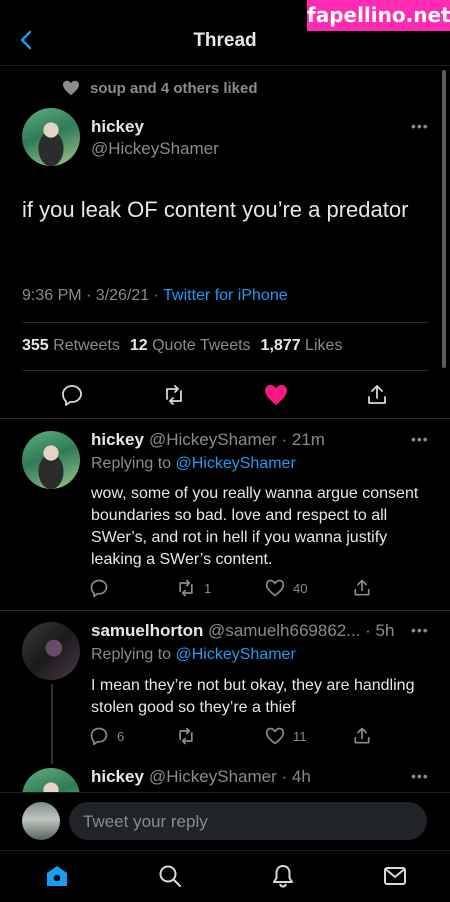  Describe the element at coordinates (208, 588) in the screenshot. I see `retweet-count: 1` at that location.